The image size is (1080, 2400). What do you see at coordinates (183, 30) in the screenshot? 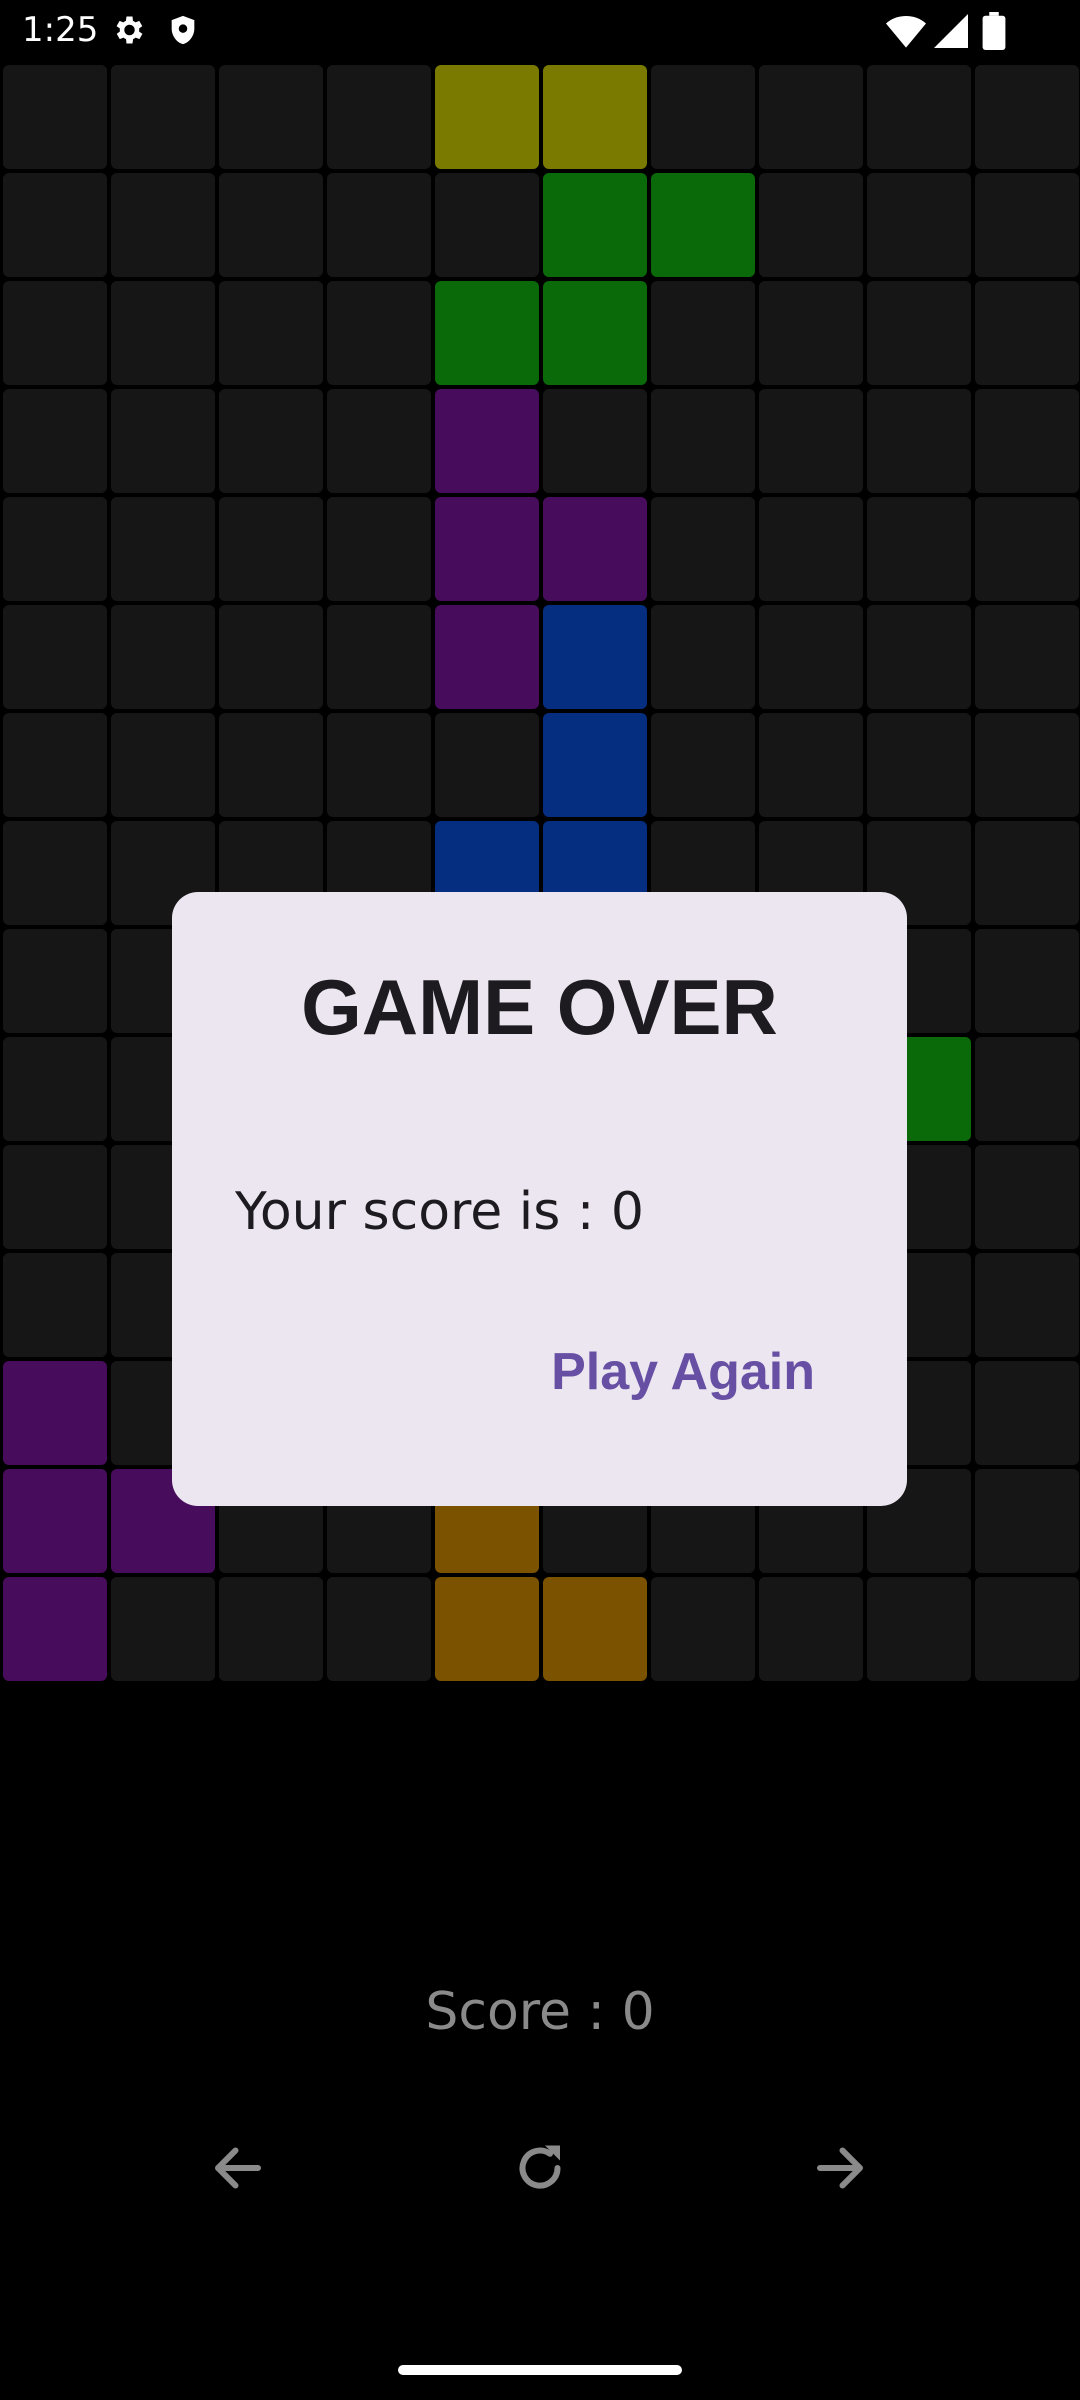
I see `shield-icon` at bounding box center [183, 30].